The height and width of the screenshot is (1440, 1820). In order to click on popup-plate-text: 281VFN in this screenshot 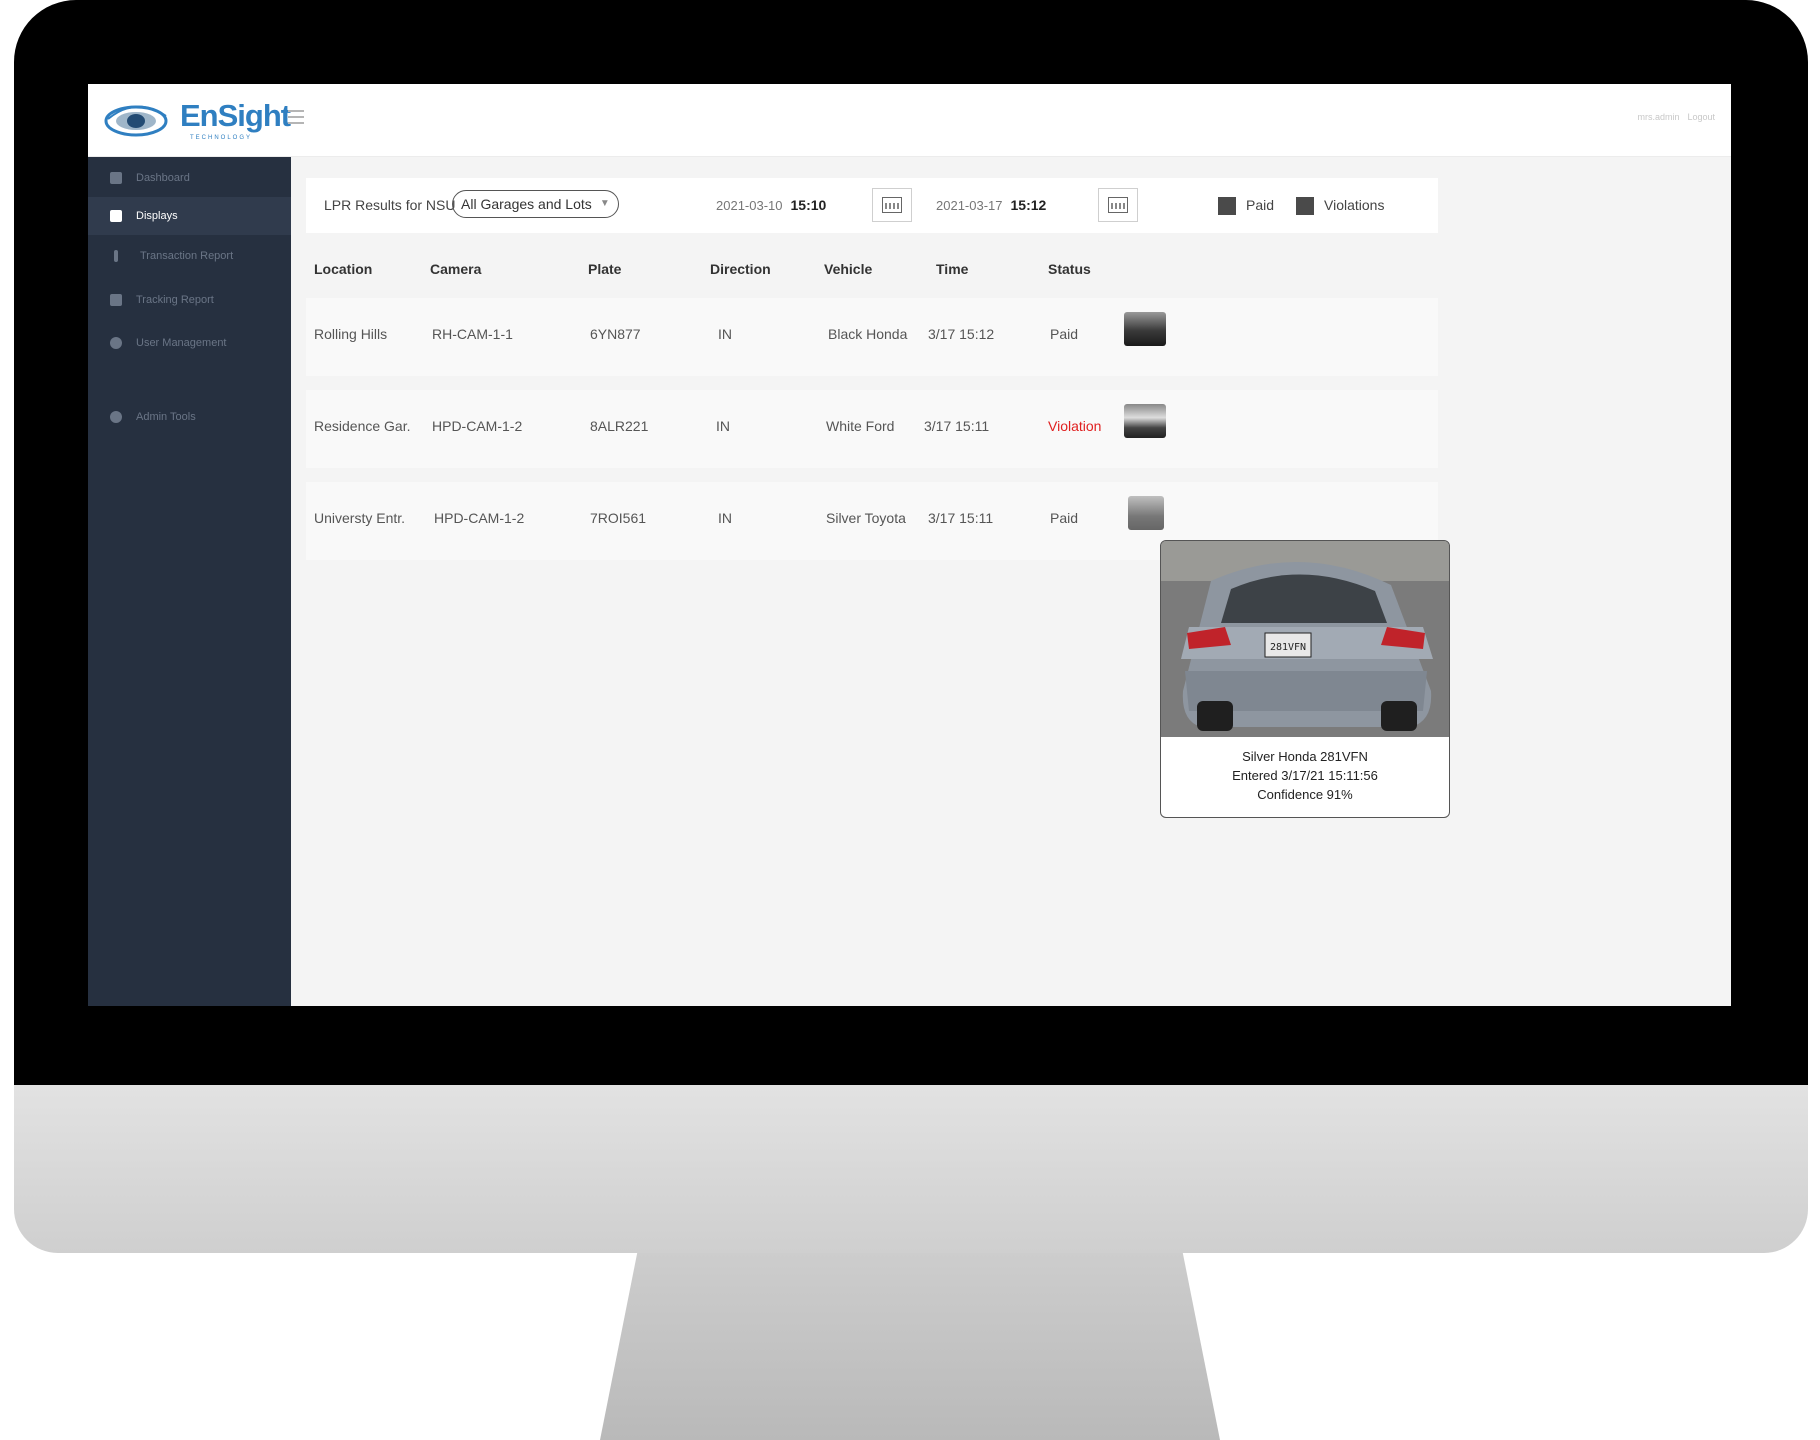, I will do `click(1288, 647)`.